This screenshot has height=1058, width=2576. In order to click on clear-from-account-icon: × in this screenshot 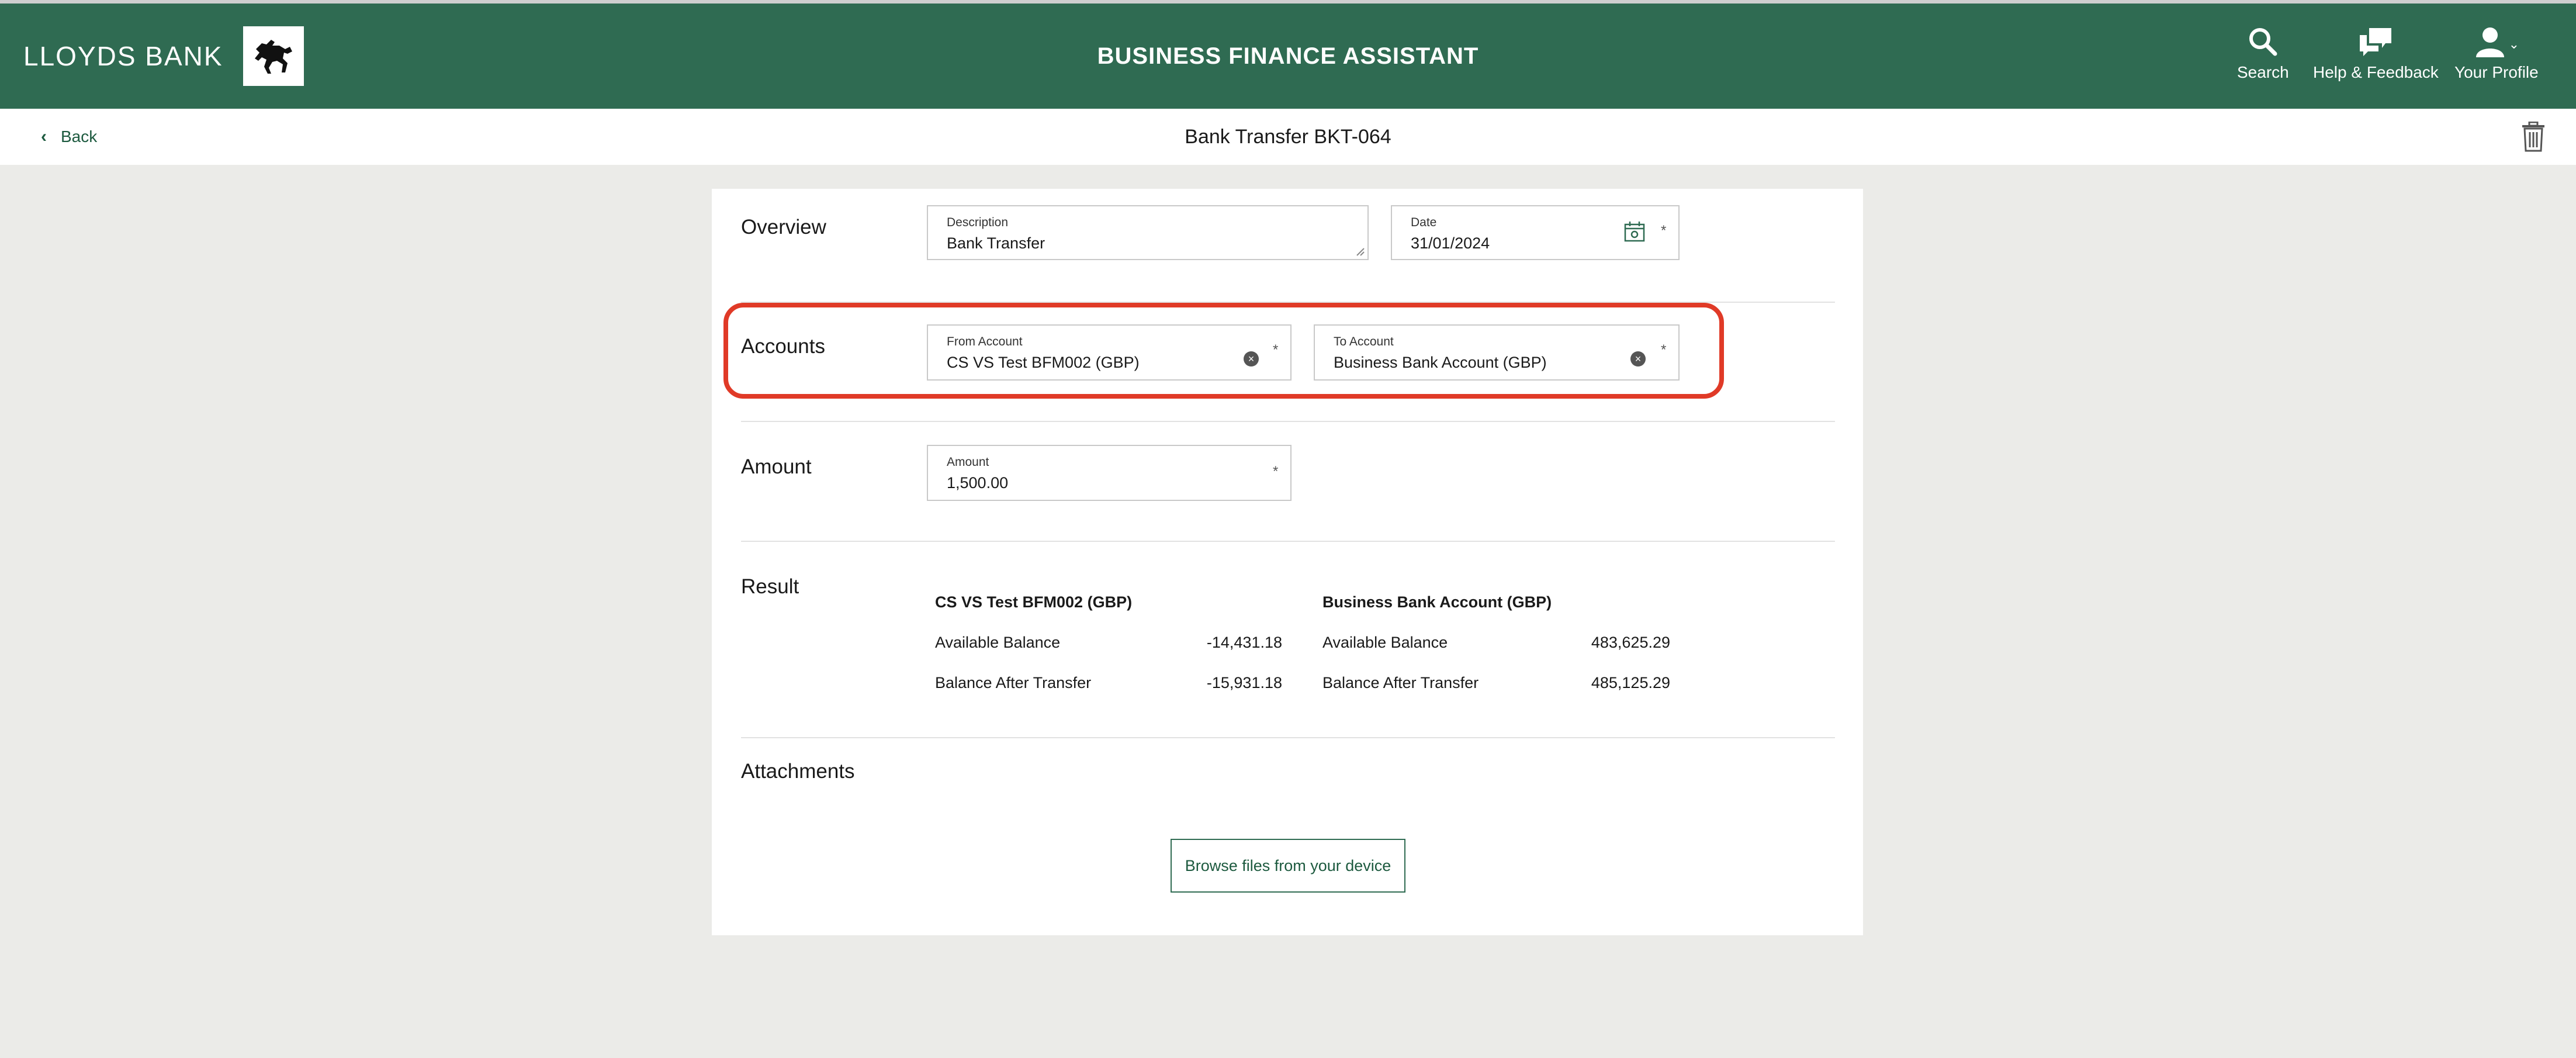, I will do `click(1252, 359)`.